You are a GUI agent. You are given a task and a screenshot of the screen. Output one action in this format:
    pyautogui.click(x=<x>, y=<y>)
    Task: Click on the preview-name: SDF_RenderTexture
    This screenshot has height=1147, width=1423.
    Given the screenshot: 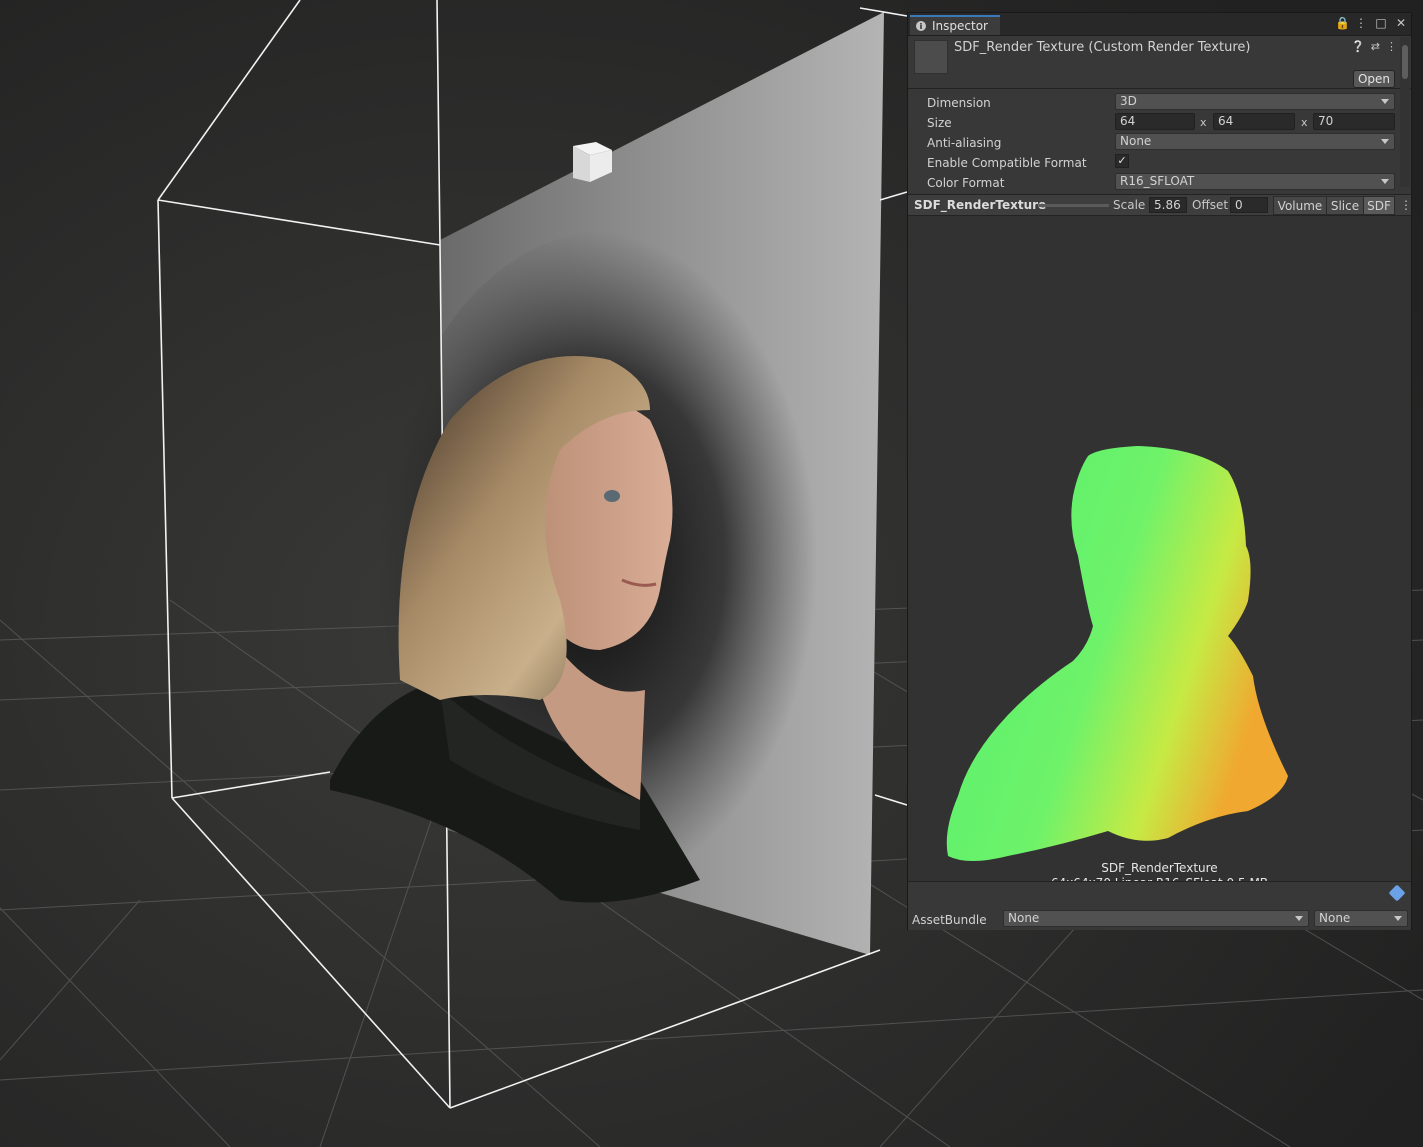 What is the action you would take?
    pyautogui.click(x=980, y=205)
    